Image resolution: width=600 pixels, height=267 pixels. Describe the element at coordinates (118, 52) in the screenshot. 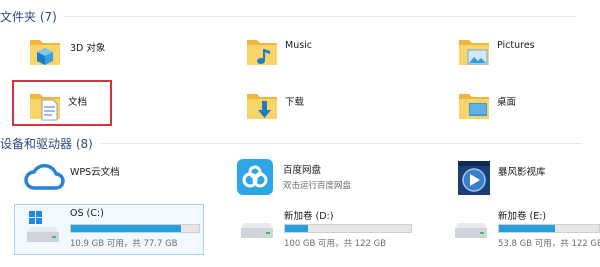

I see `folder-item-3d-objects: 3D 对象` at that location.